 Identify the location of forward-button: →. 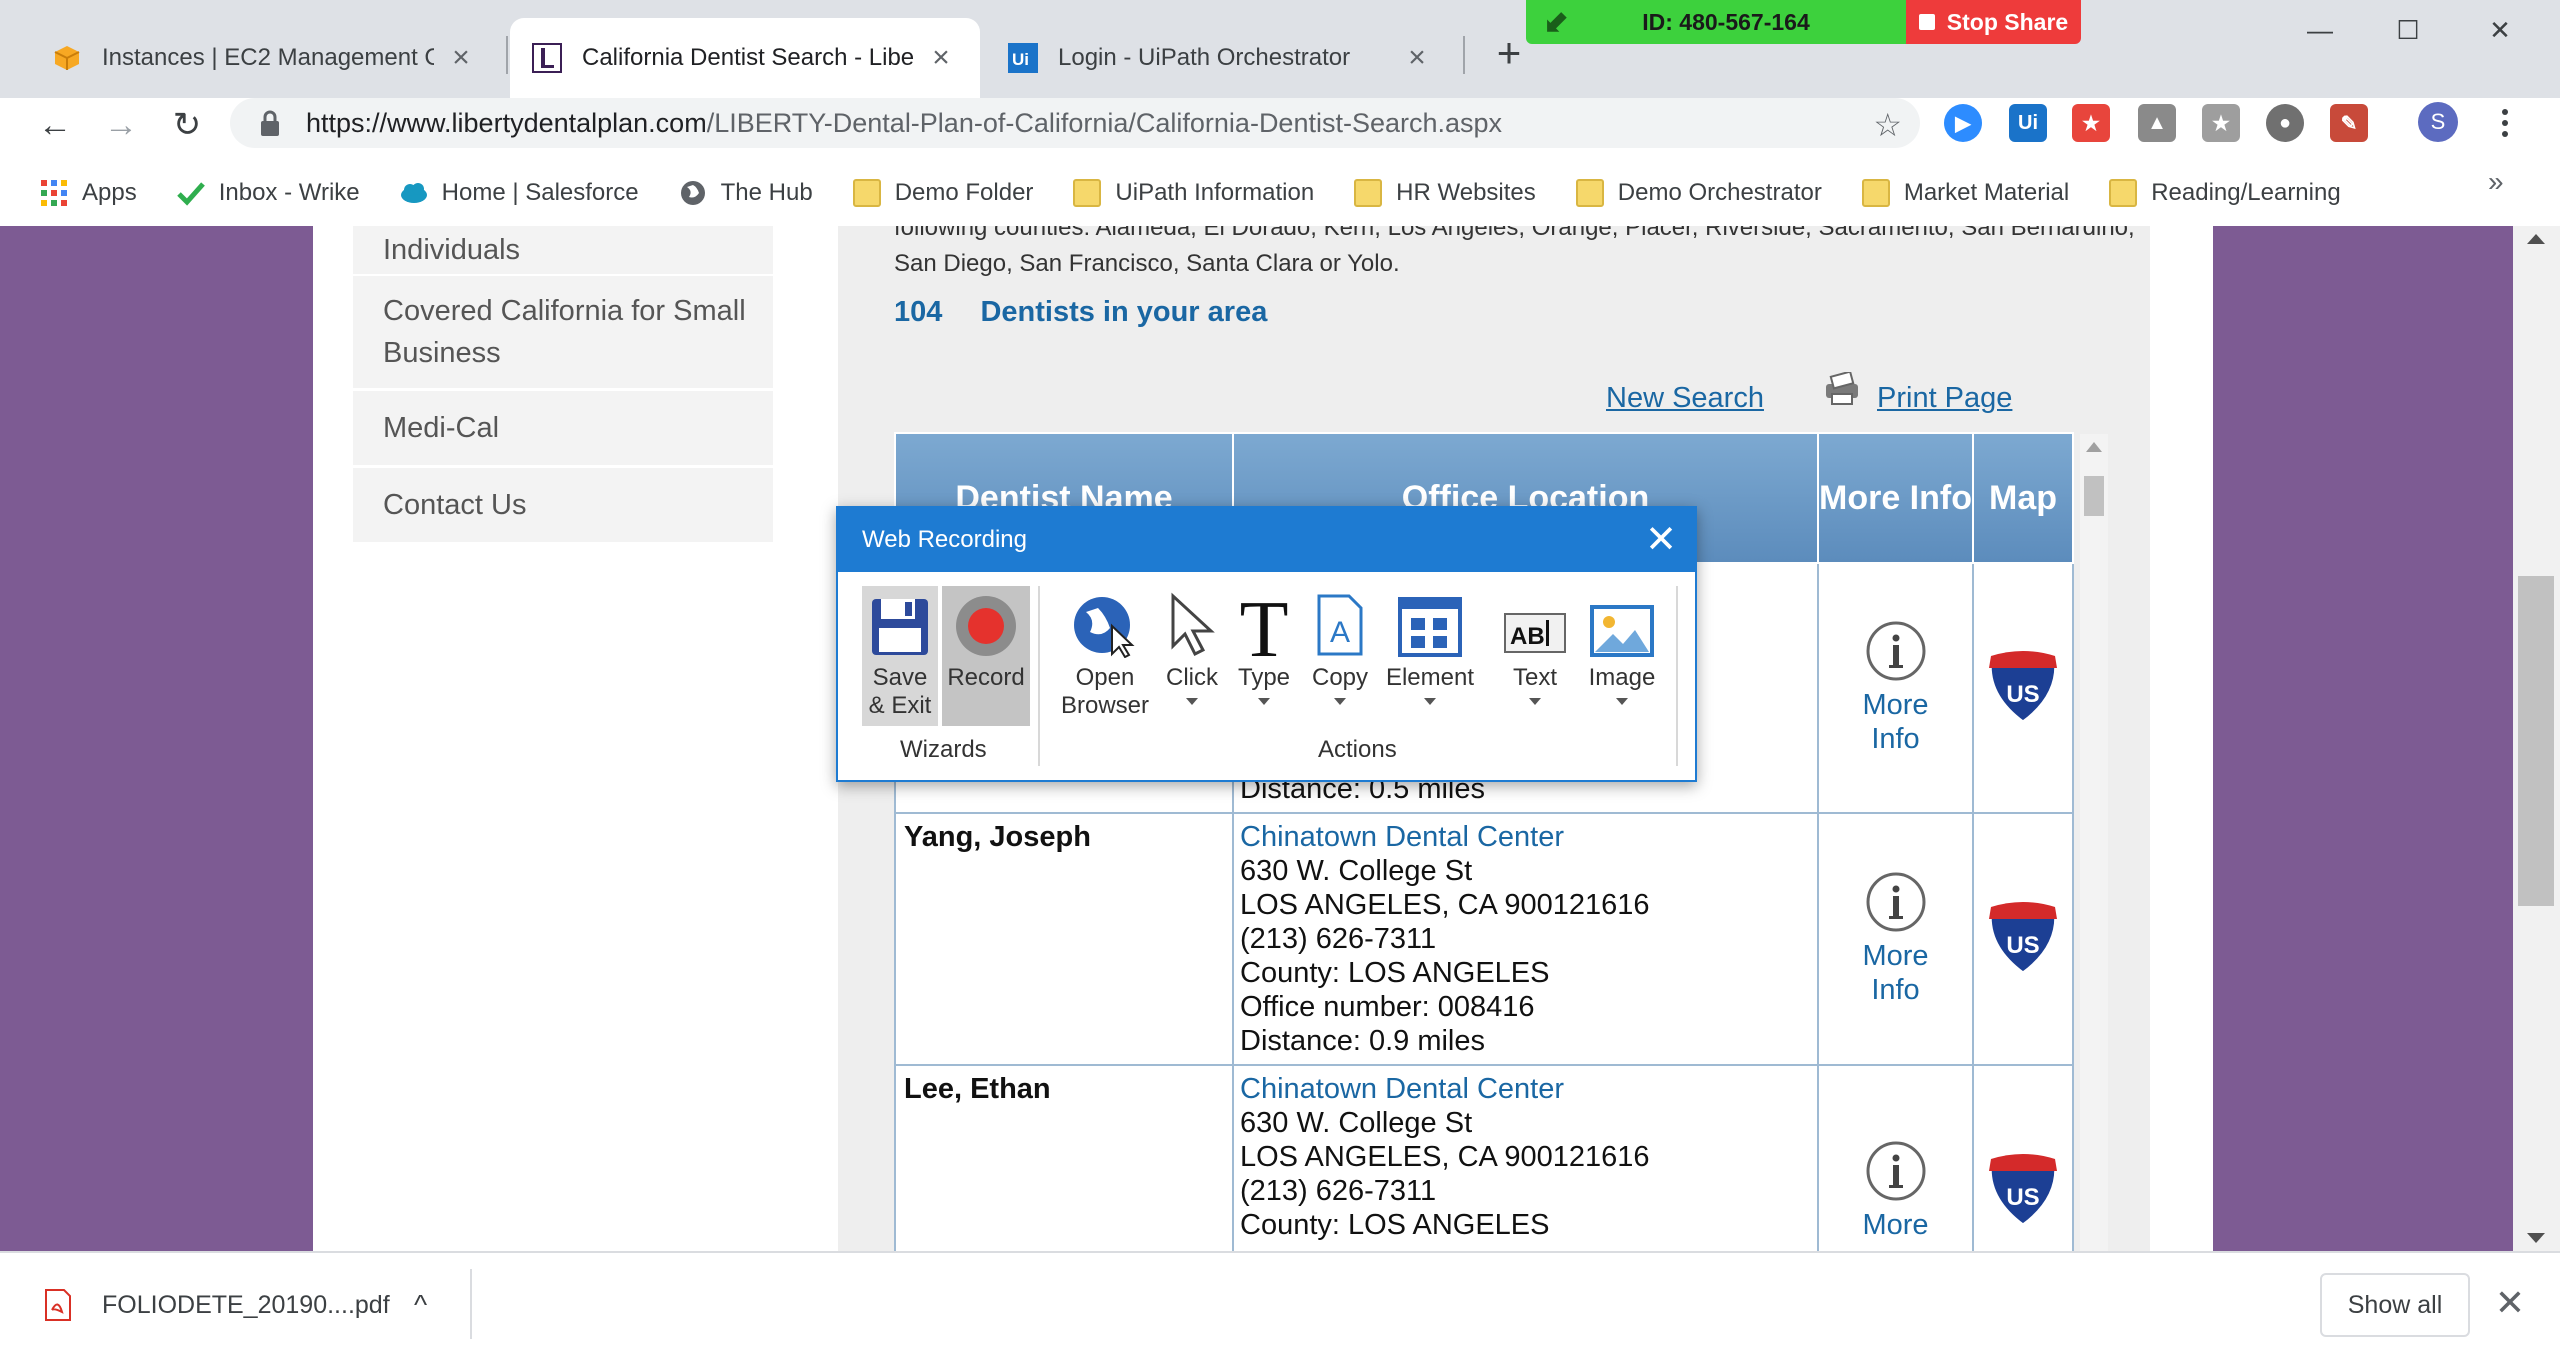
(121, 125).